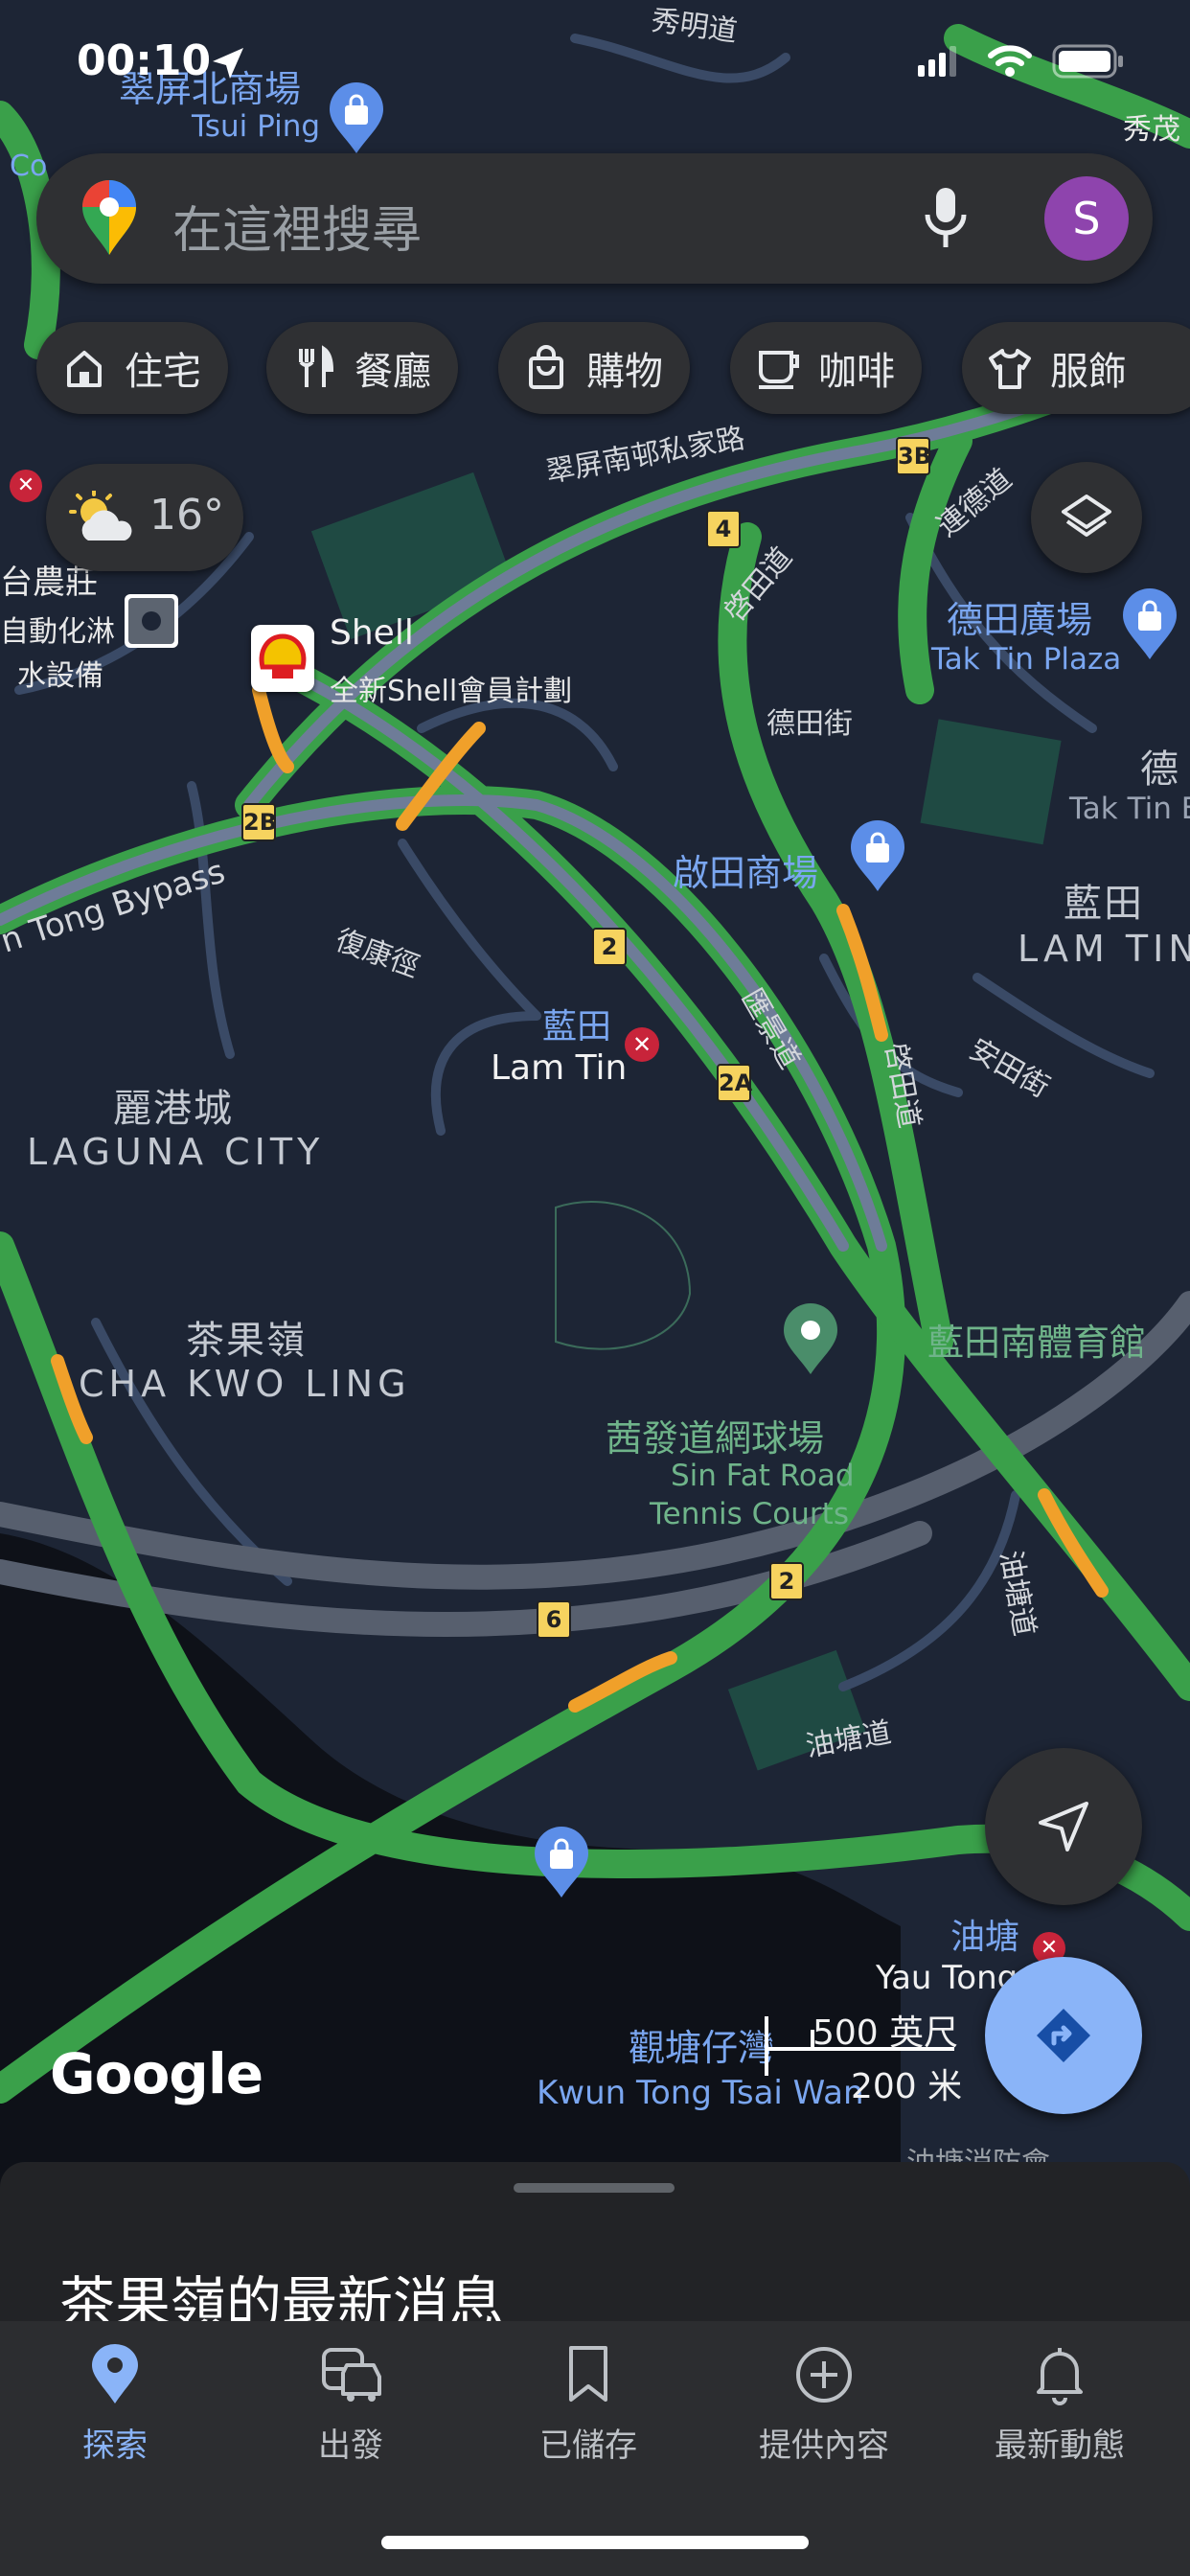 The height and width of the screenshot is (2576, 1190). I want to click on scale-meter-label: 200 米, so click(907, 2087).